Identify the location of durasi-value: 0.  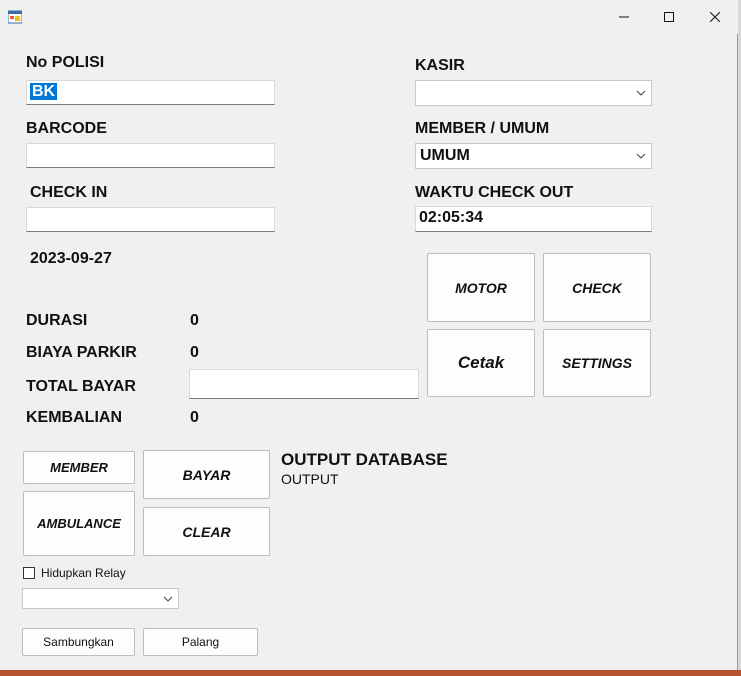
(194, 320).